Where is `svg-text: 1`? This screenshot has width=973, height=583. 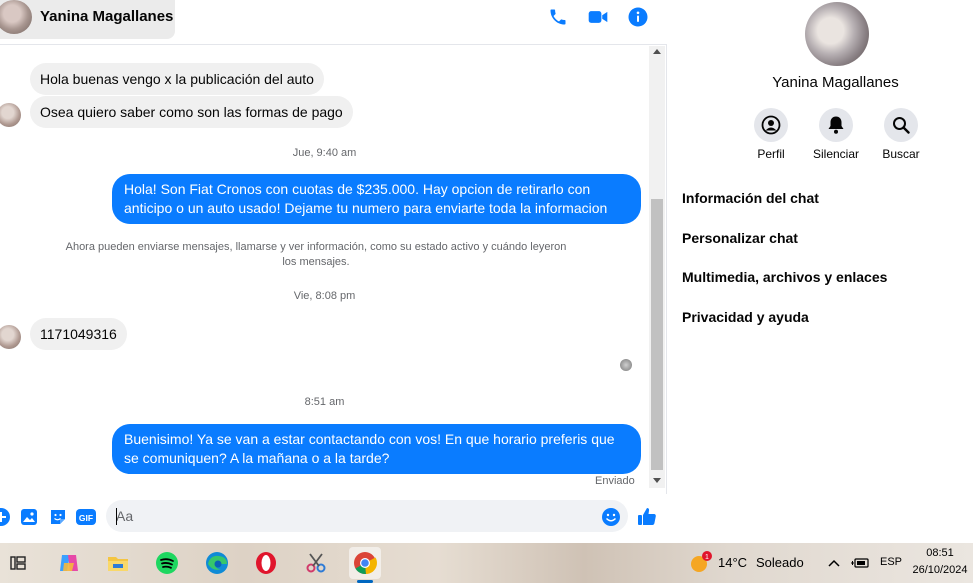
svg-text: 1 is located at coordinates (707, 557).